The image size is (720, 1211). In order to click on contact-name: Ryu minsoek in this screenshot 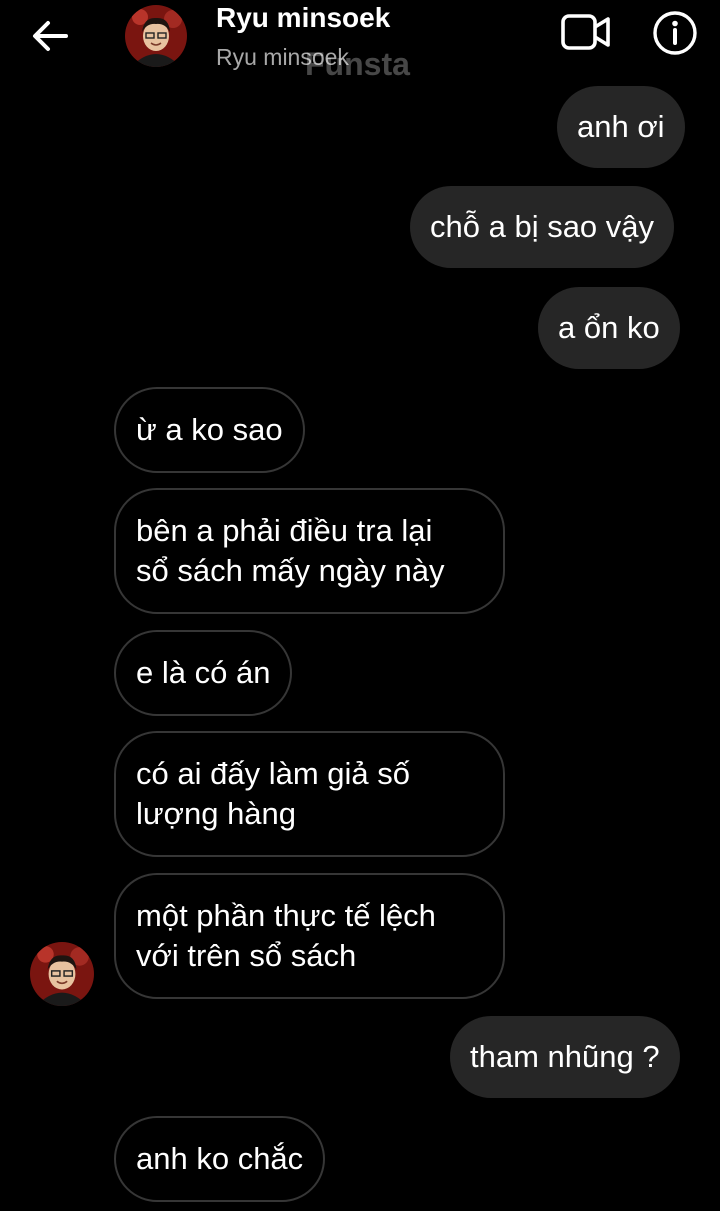, I will do `click(303, 18)`.